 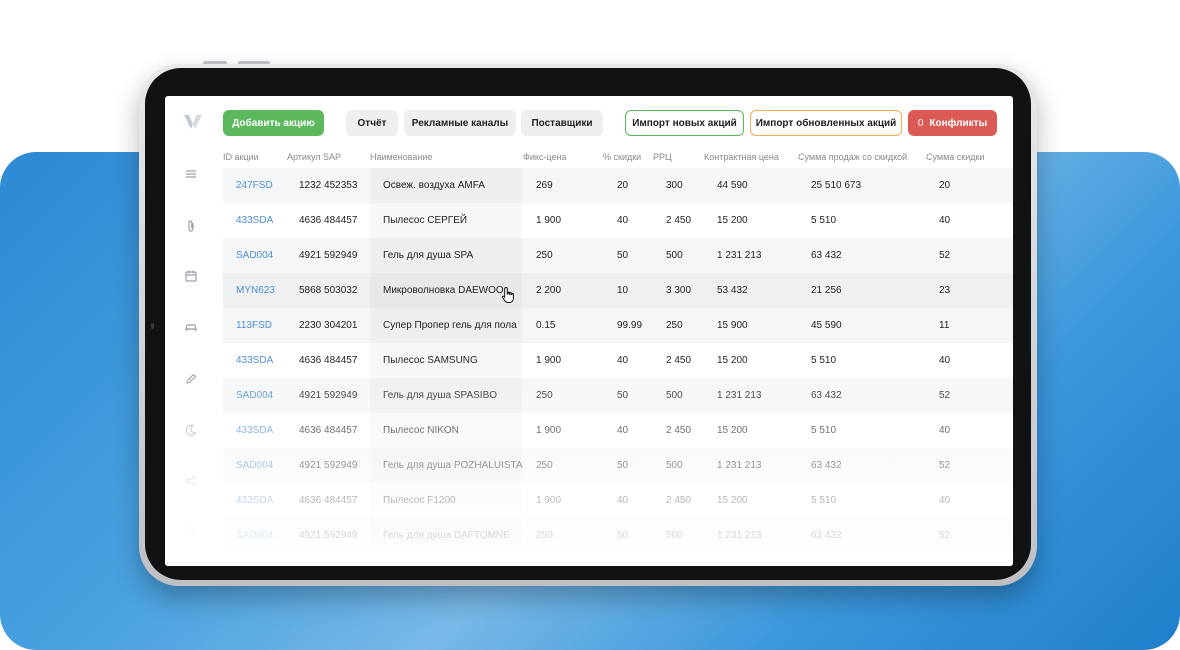 What do you see at coordinates (401, 157) in the screenshot?
I see `column-header-name: Наименование` at bounding box center [401, 157].